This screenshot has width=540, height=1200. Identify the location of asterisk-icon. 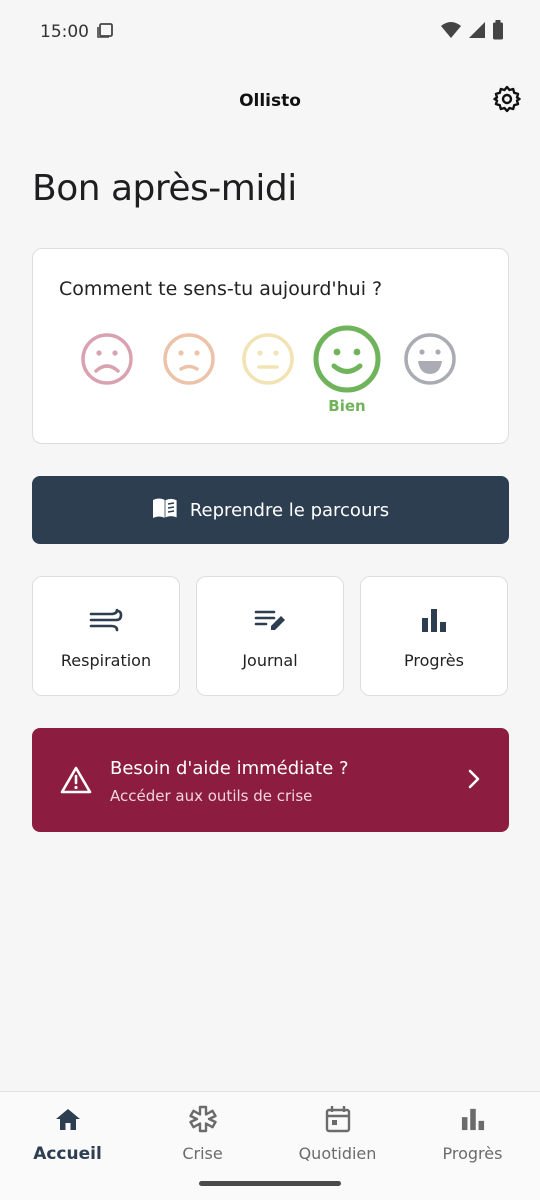
(203, 1119).